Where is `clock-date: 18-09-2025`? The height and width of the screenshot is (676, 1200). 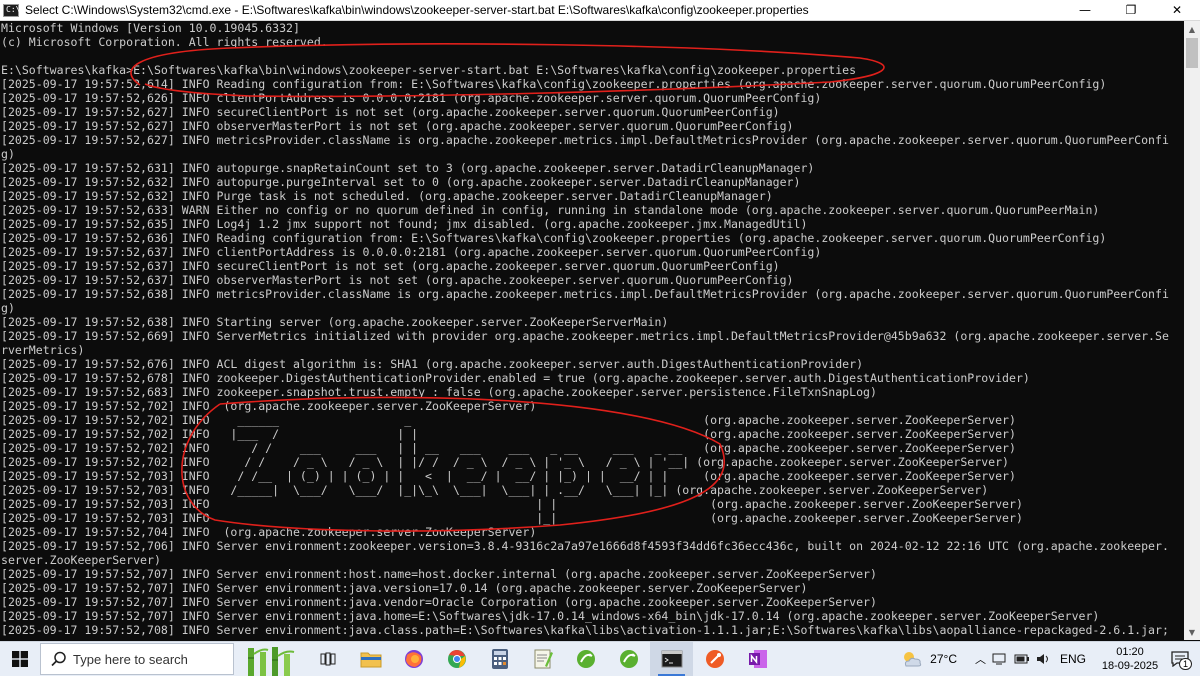 clock-date: 18-09-2025 is located at coordinates (1130, 666).